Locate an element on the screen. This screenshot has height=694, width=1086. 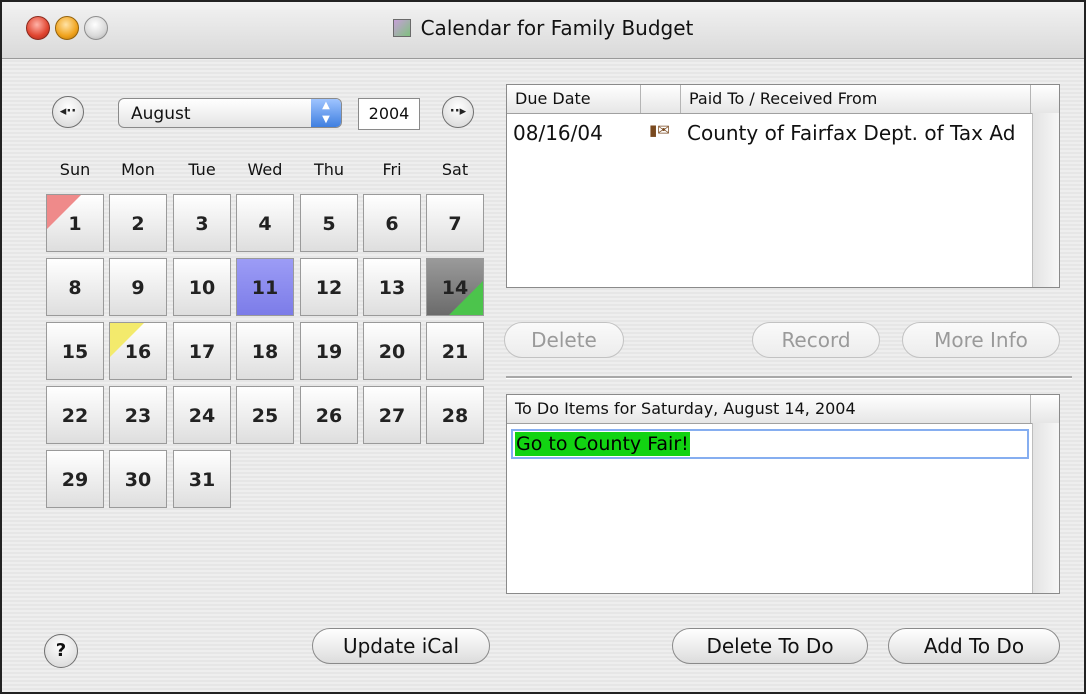
day-cell: 31 is located at coordinates (202, 479).